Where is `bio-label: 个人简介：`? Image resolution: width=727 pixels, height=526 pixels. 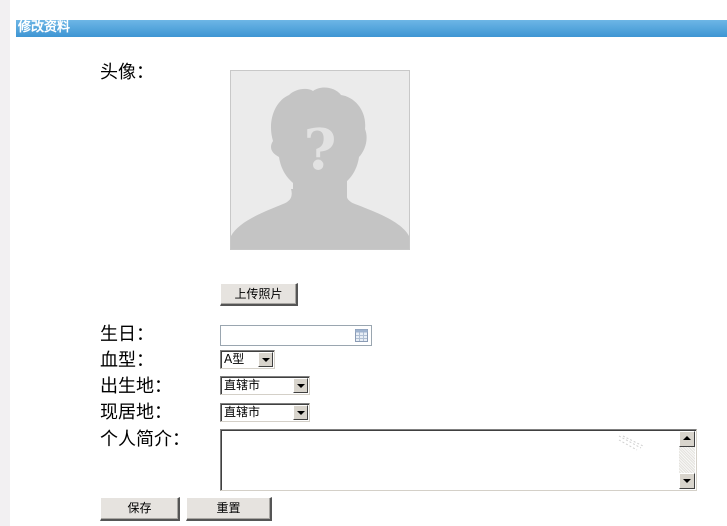 bio-label: 个人简介： is located at coordinates (145, 439).